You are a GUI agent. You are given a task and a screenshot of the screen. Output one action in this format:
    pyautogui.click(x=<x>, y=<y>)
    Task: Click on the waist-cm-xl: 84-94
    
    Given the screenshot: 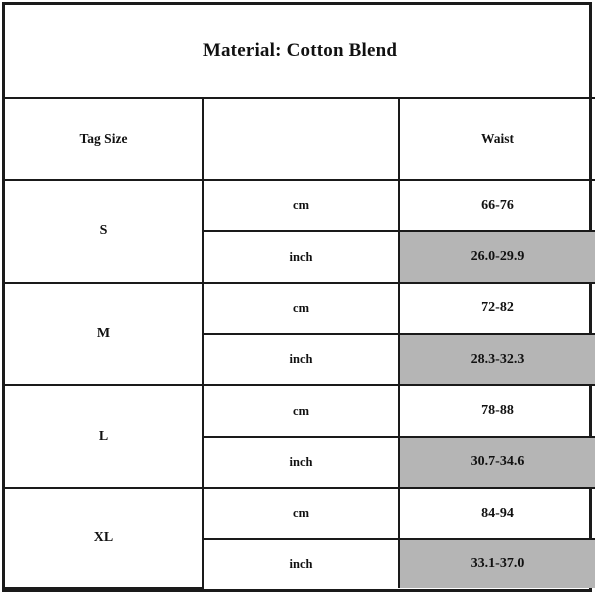 What is the action you would take?
    pyautogui.click(x=496, y=514)
    